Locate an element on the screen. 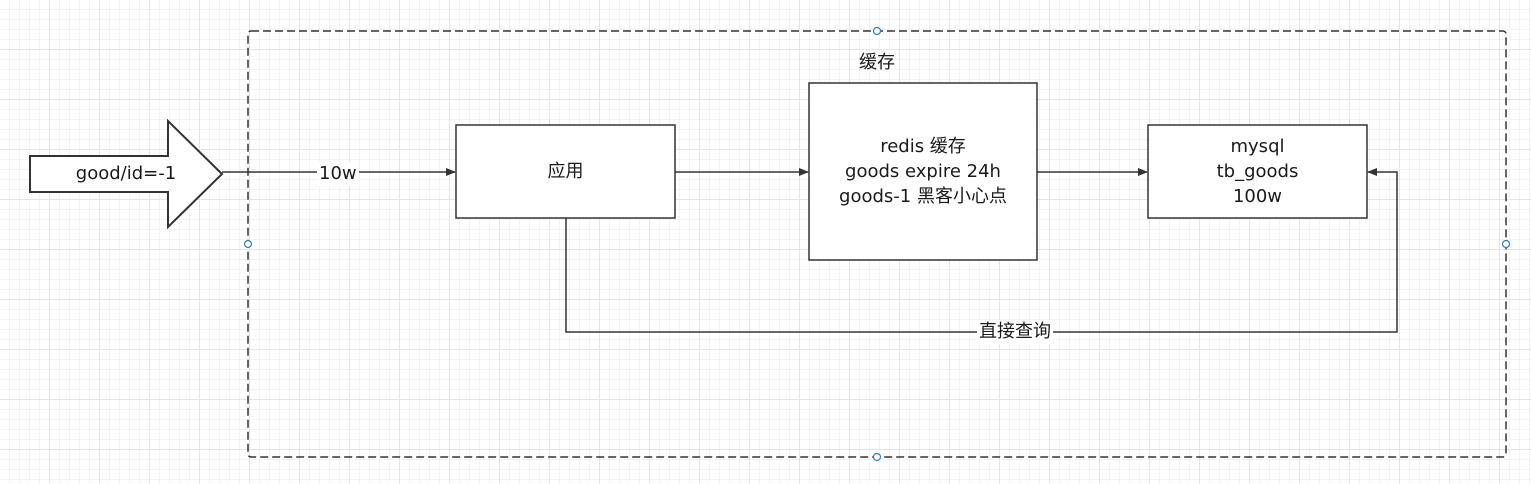 This screenshot has width=1531, height=484. redis-box-label: redis 缓存 goods expire 24h goods-1 黑客小心点 is located at coordinates (923, 171).